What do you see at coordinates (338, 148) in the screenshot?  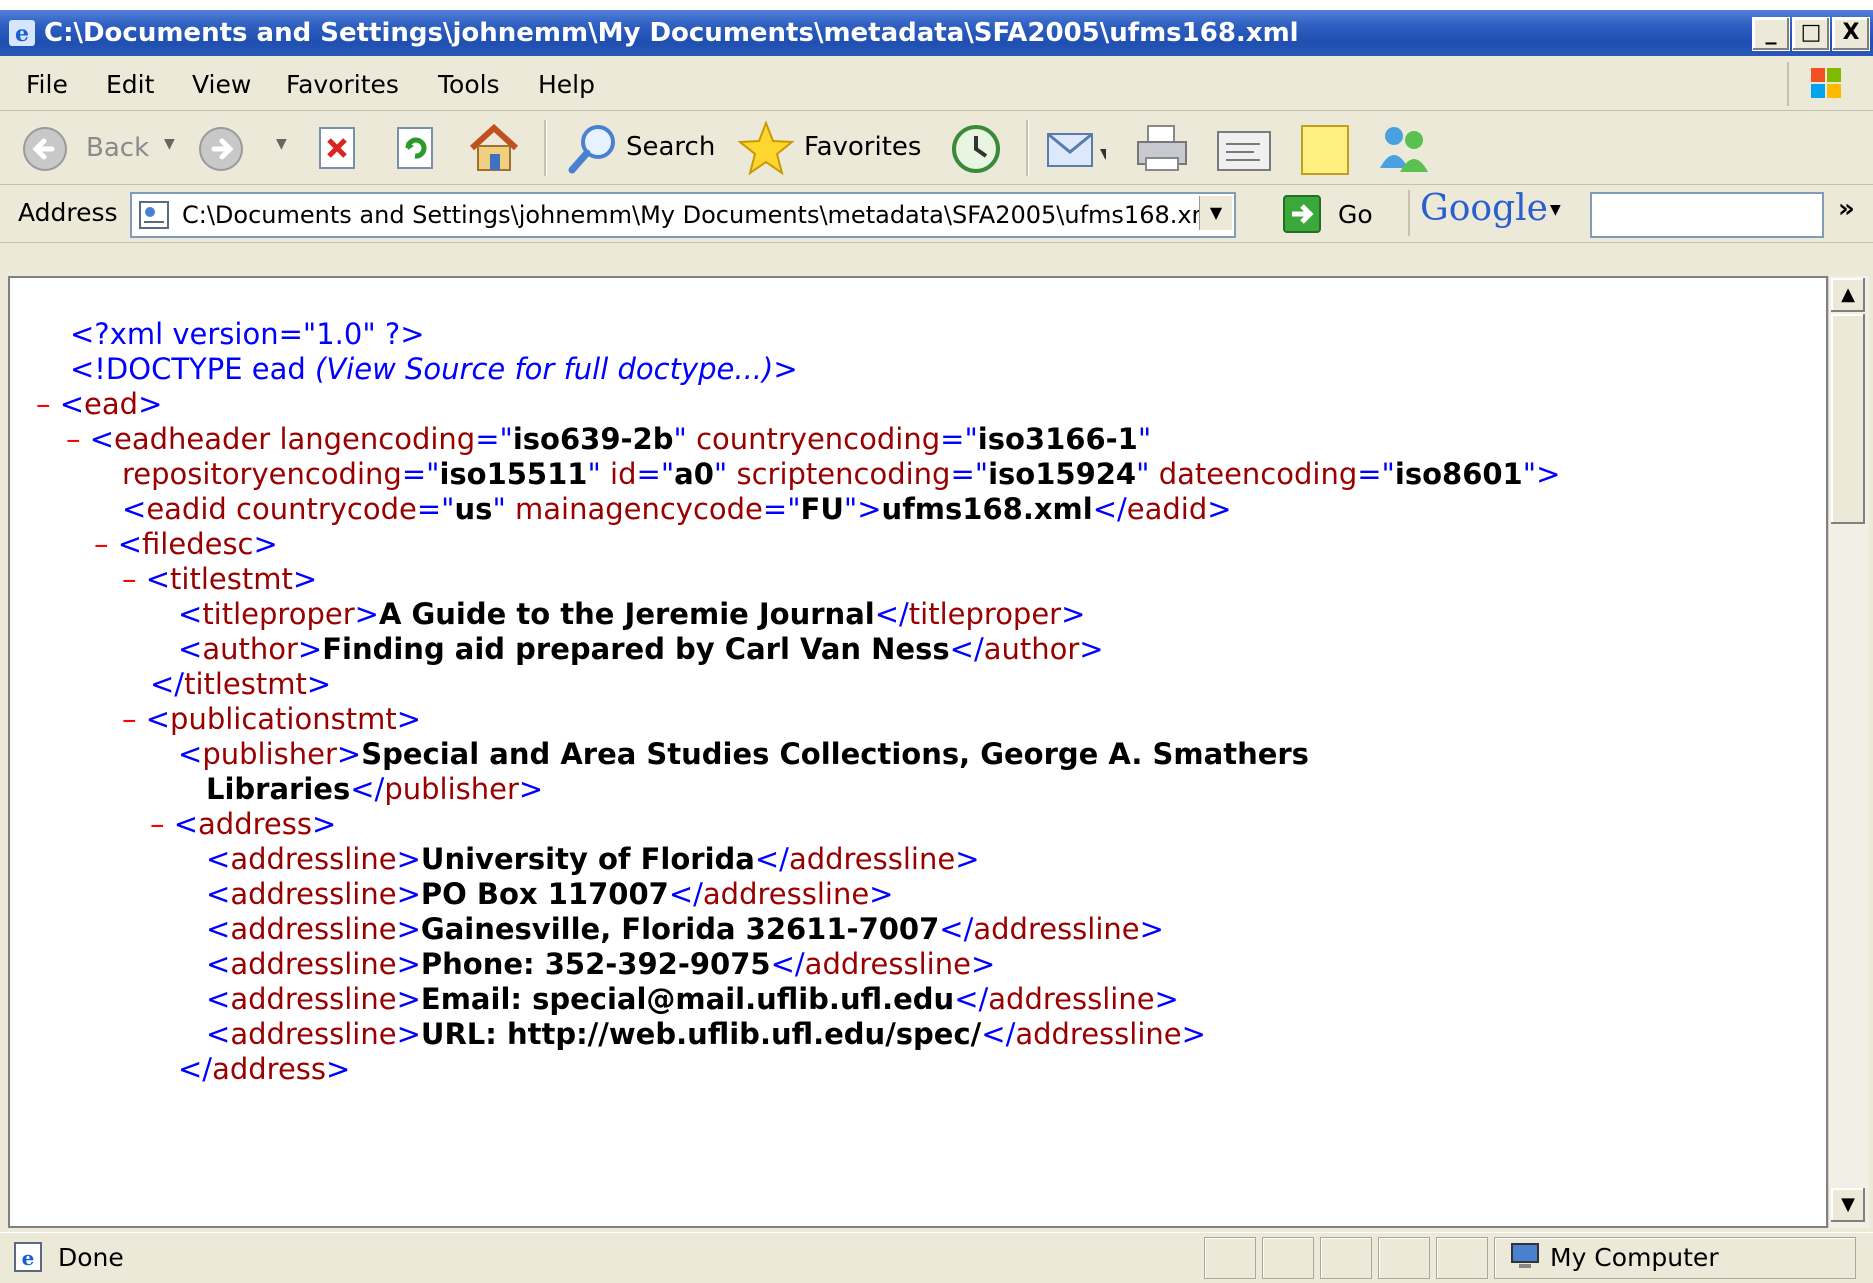 I see `stop-icon` at bounding box center [338, 148].